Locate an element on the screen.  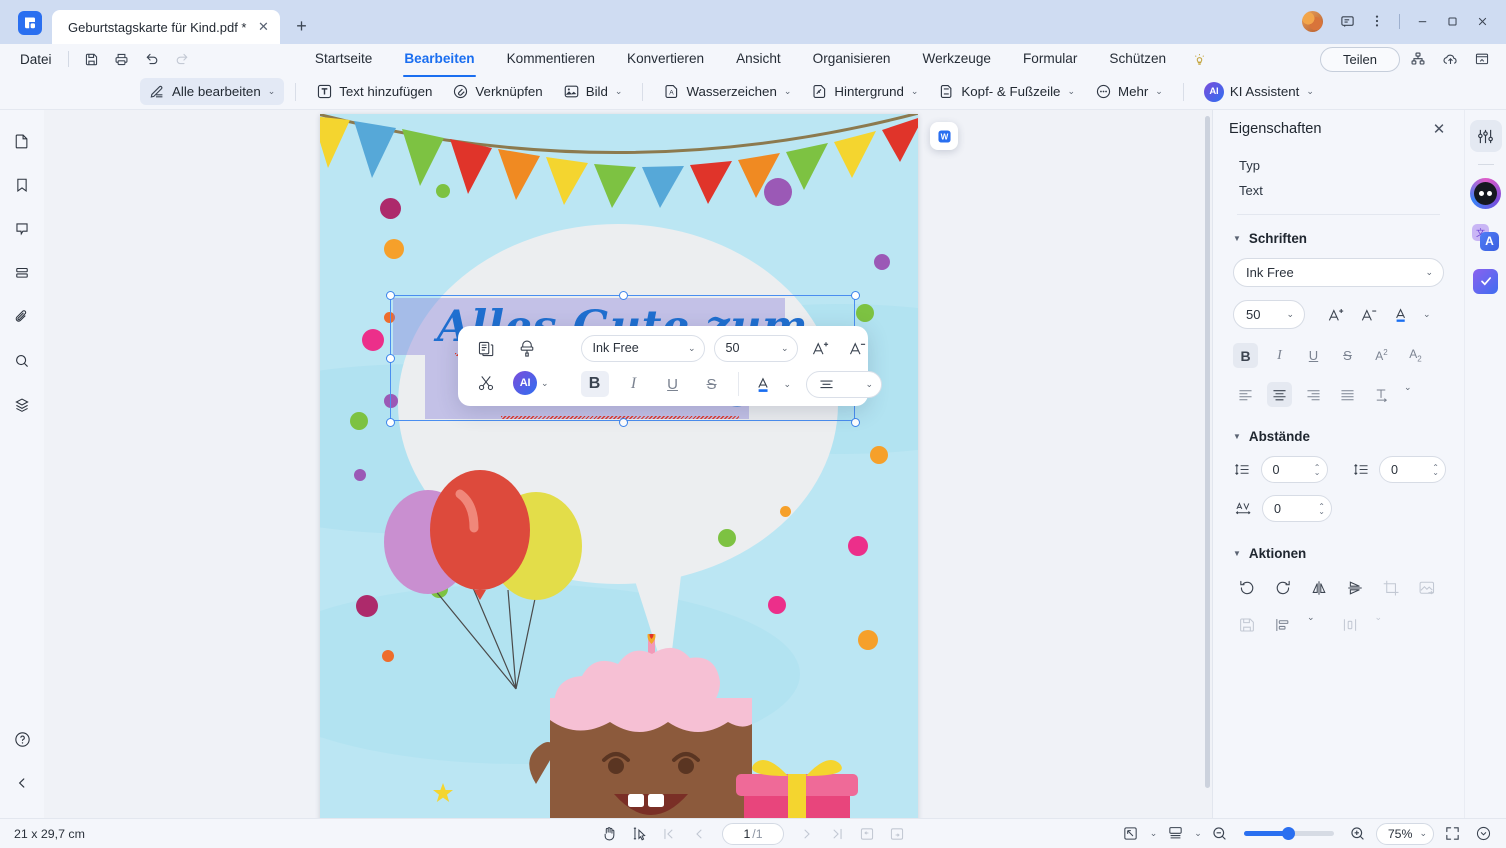
resize-handle-w is located at coordinates (390, 358).